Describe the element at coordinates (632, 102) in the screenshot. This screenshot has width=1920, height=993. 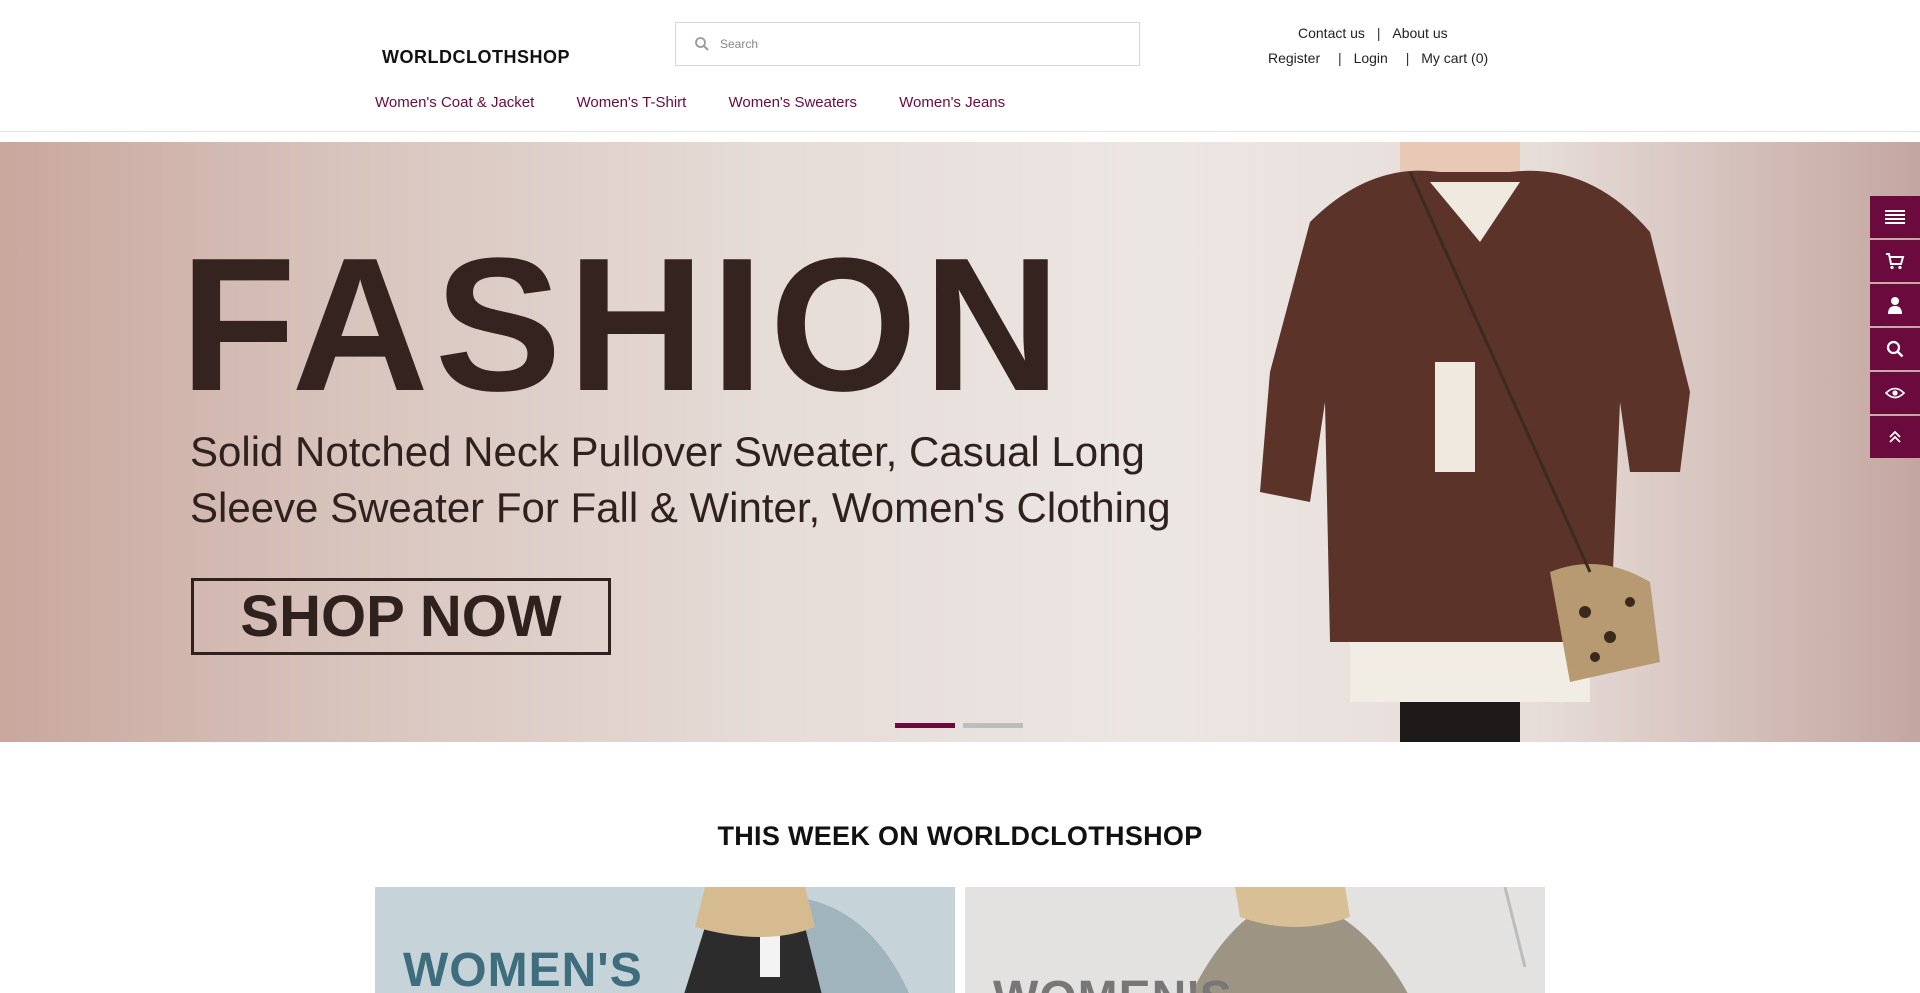
I see `nav-item-t-shirt: Women's T-Shirt` at that location.